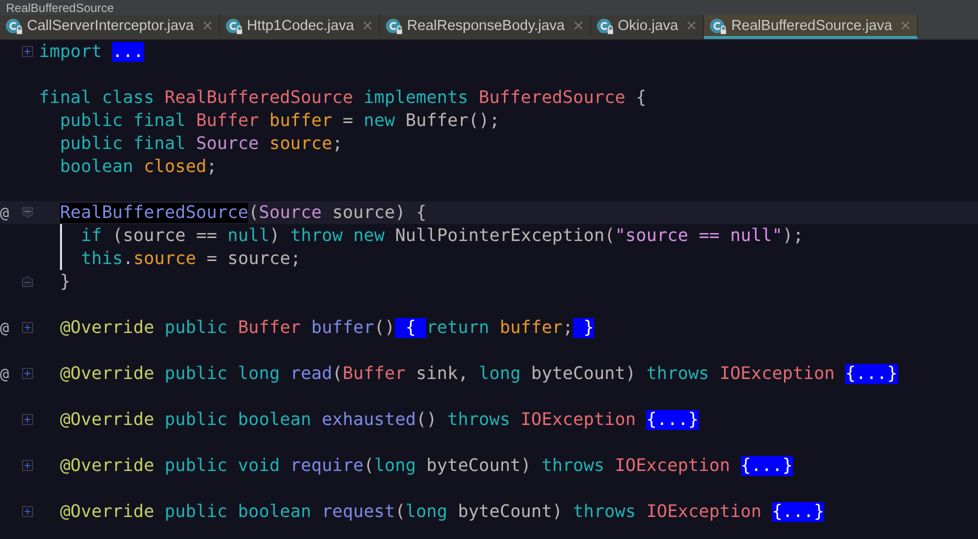  I want to click on file-tab: Okio.java, so click(647, 27).